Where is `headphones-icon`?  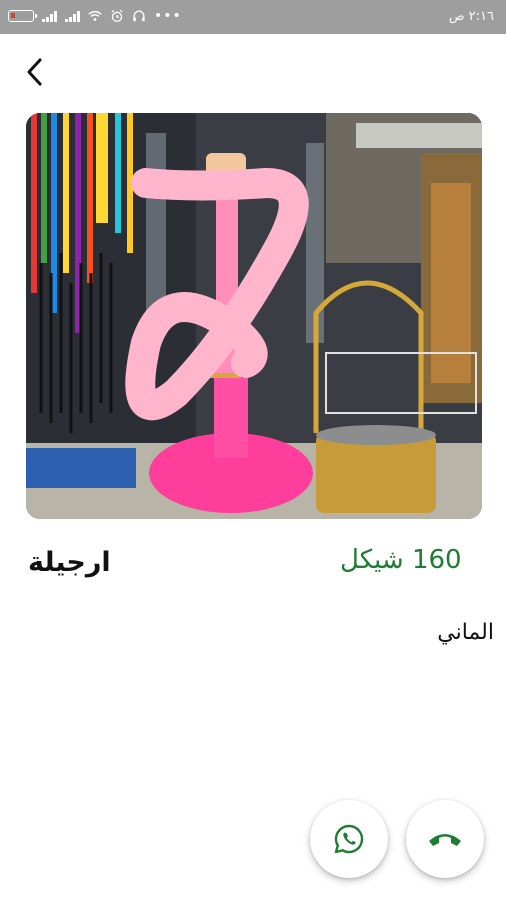
headphones-icon is located at coordinates (139, 16).